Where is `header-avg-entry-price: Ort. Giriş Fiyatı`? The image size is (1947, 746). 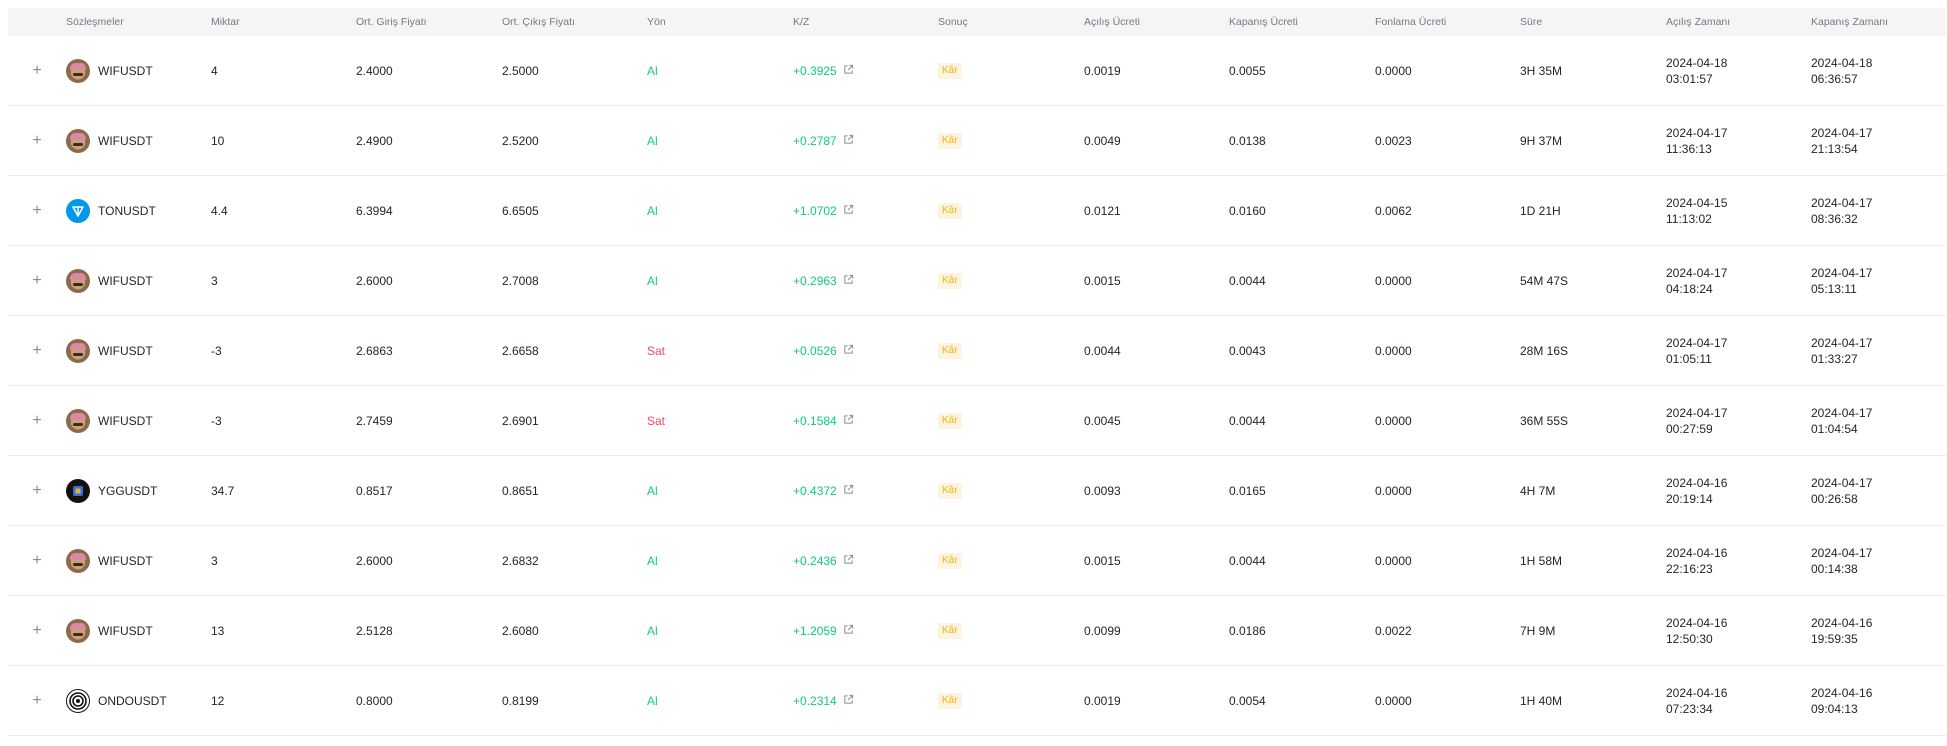
header-avg-entry-price: Ort. Giriş Fiyatı is located at coordinates (429, 22).